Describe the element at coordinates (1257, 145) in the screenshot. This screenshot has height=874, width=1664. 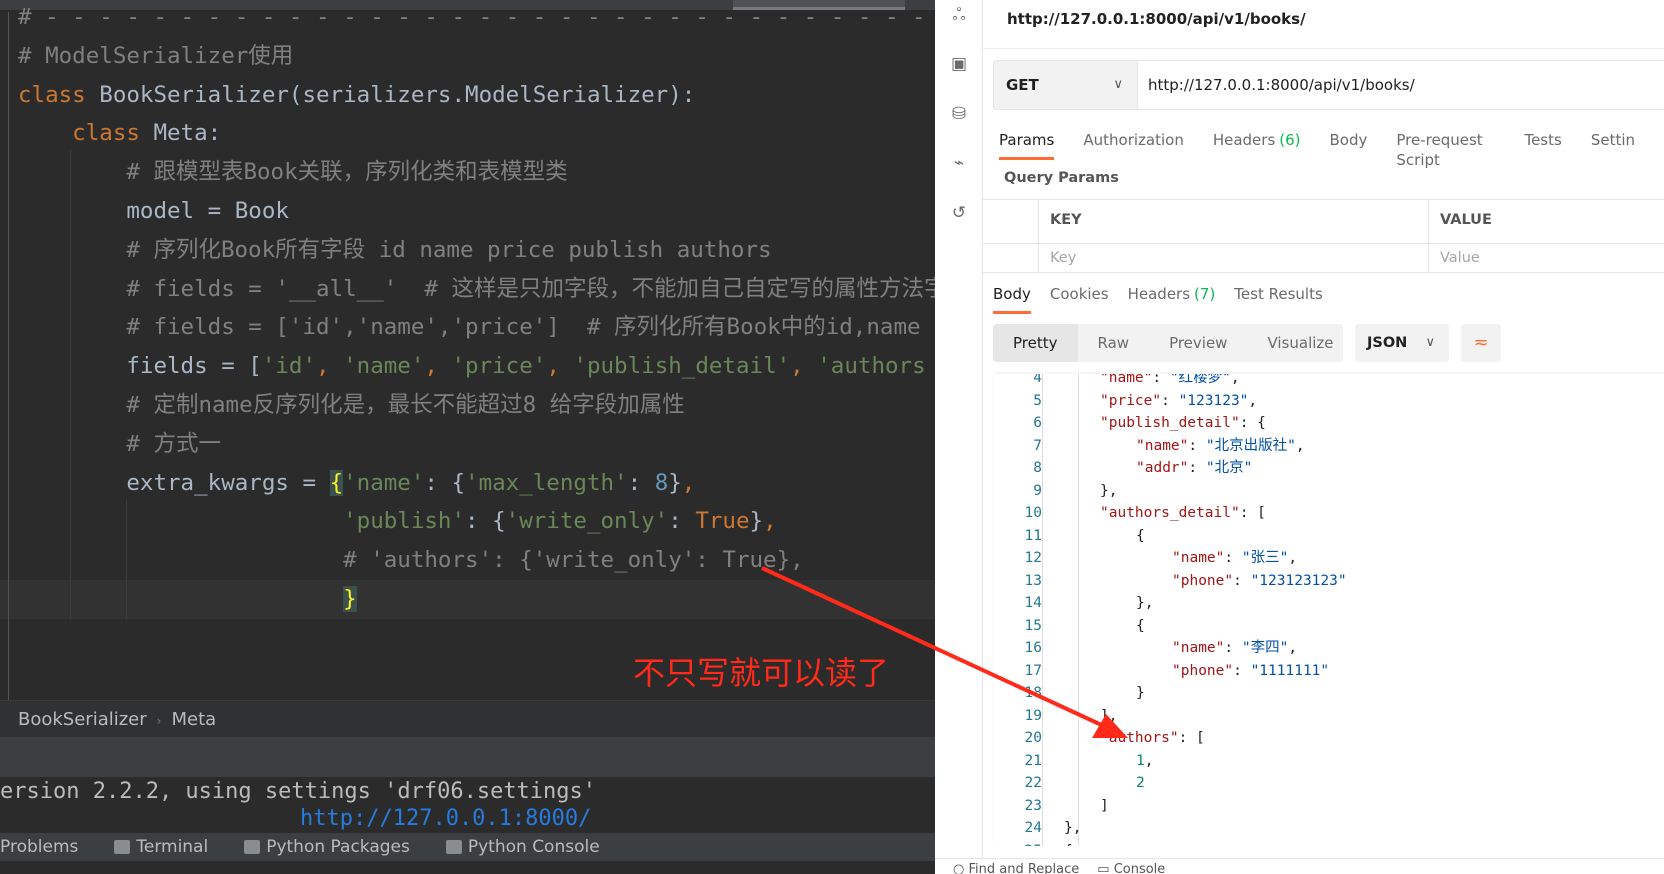
I see `tab-headers: Headers (6)` at that location.